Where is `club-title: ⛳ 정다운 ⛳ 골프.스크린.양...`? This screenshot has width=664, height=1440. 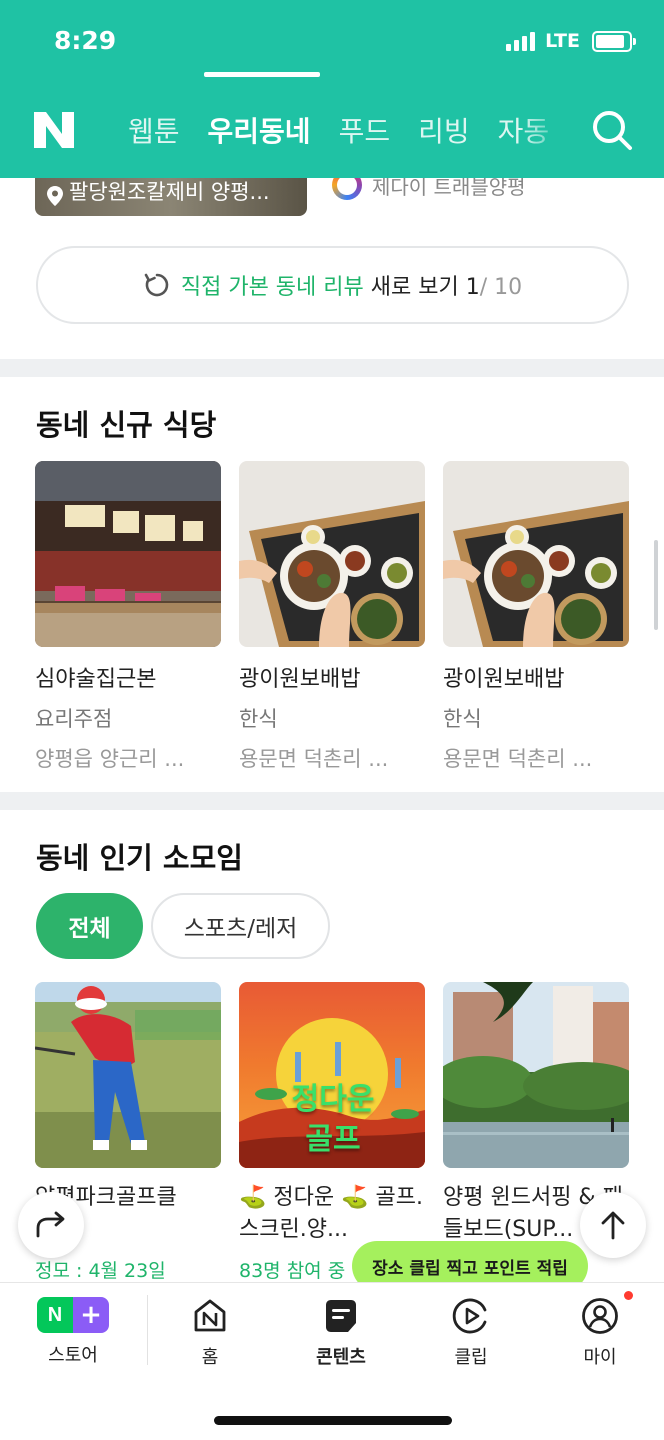 club-title: ⛳ 정다운 ⛳ 골프.스크린.양... is located at coordinates (331, 1213).